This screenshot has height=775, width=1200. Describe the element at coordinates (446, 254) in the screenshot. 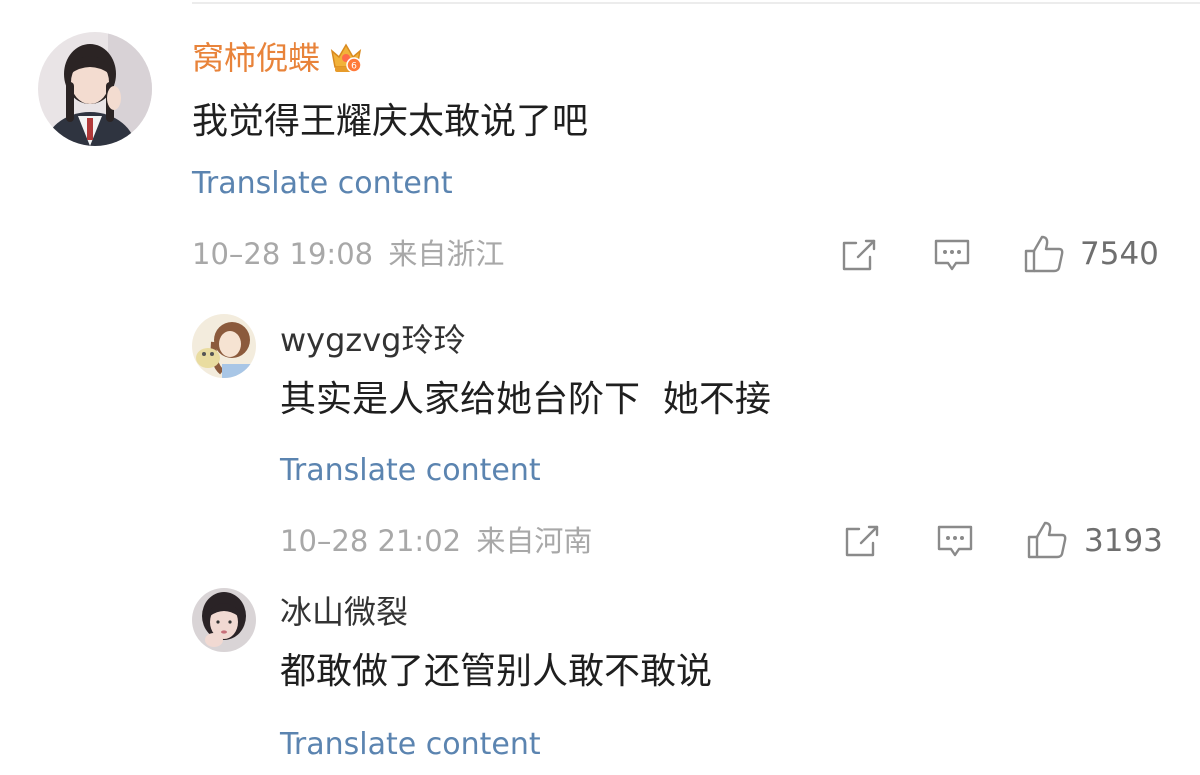

I see `comment-location: 来自浙江` at that location.